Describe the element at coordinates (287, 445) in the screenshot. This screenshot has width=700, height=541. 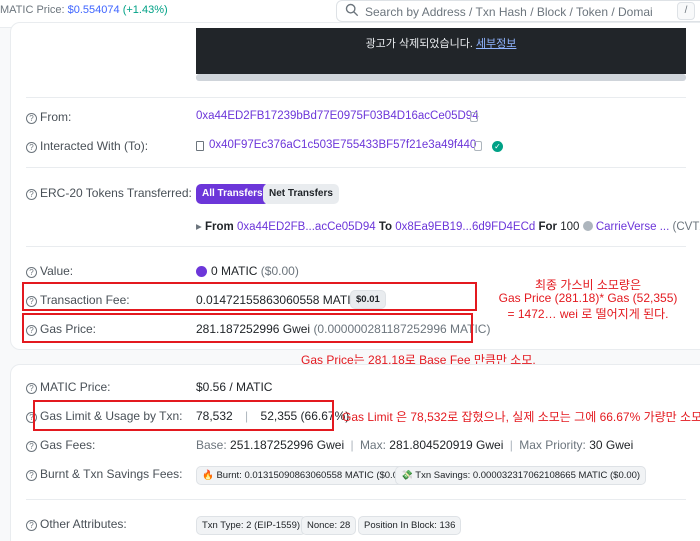
I see `base-fee: 251.187252996 Gwei` at that location.